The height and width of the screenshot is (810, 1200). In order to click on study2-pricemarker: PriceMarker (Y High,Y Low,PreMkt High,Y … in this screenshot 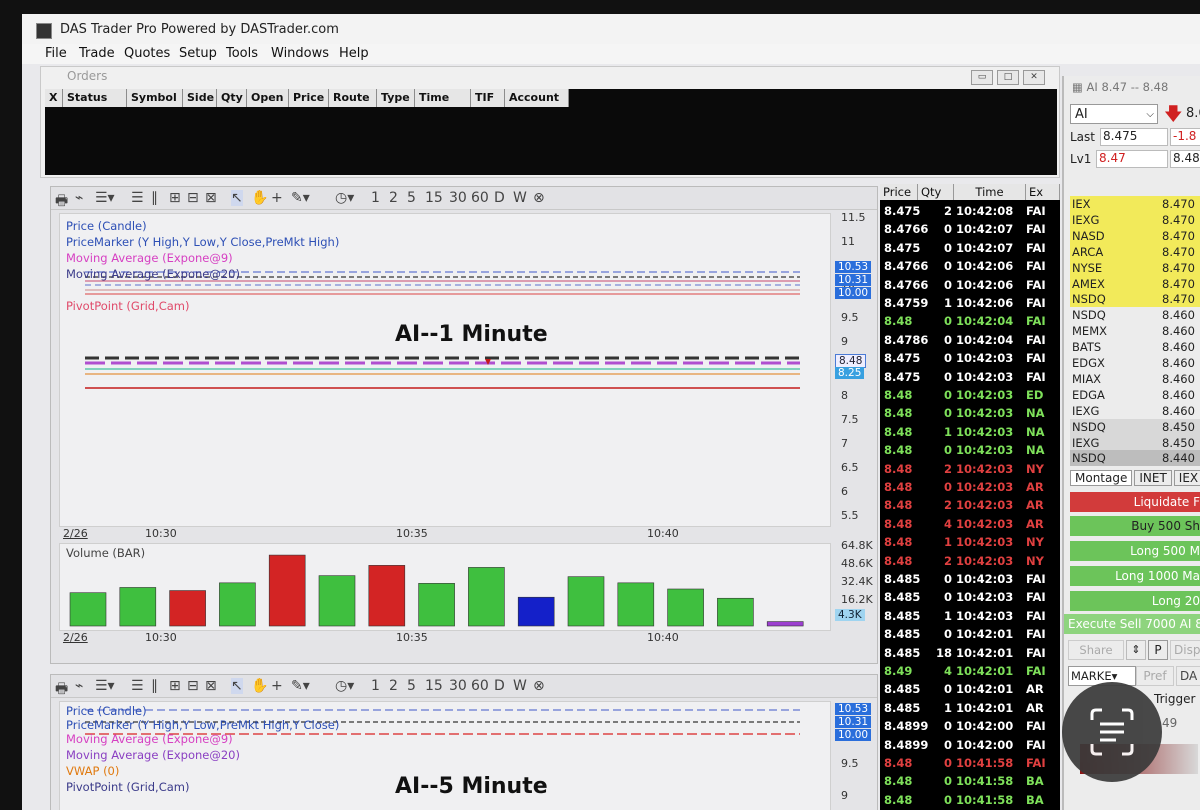, I will do `click(202, 725)`.